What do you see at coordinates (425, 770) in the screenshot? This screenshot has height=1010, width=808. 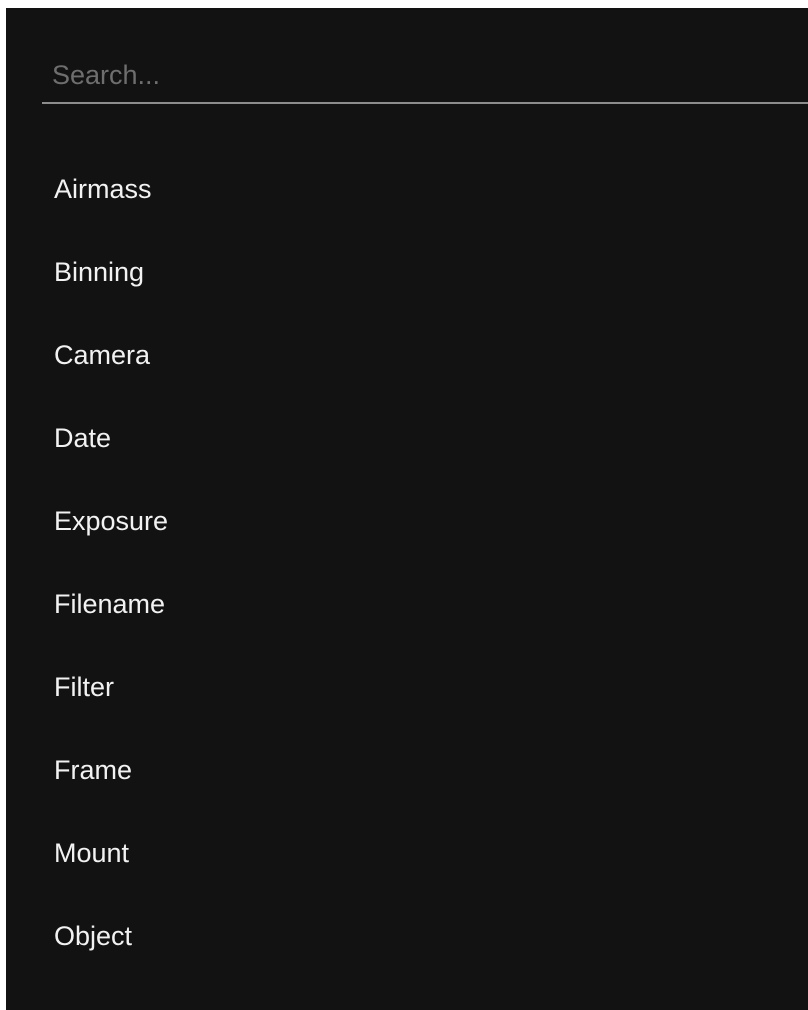 I see `list-item-frame: Frame` at bounding box center [425, 770].